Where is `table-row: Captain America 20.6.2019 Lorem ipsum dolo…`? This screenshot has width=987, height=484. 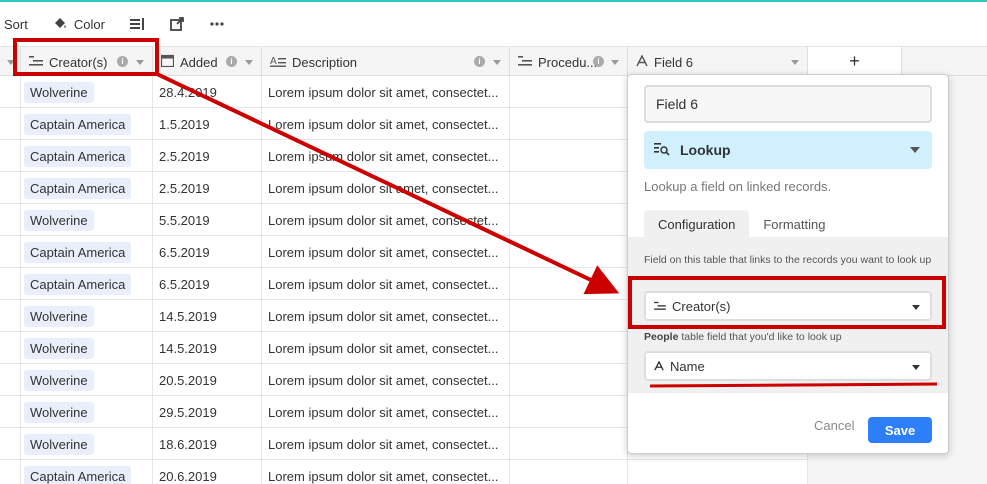 table-row: Captain America 20.6.2019 Lorem ipsum dolo… is located at coordinates (404, 472).